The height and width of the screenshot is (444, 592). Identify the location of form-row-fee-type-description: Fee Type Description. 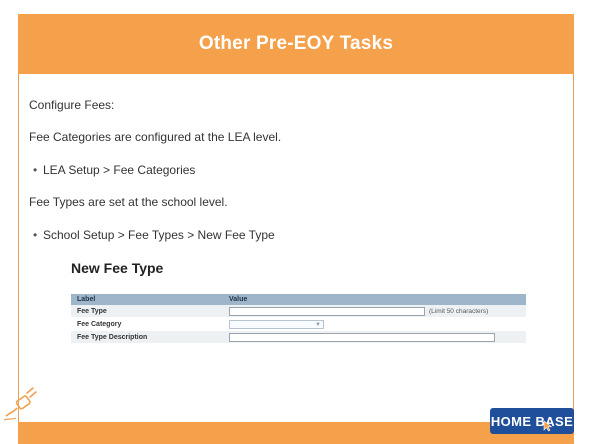
(298, 337).